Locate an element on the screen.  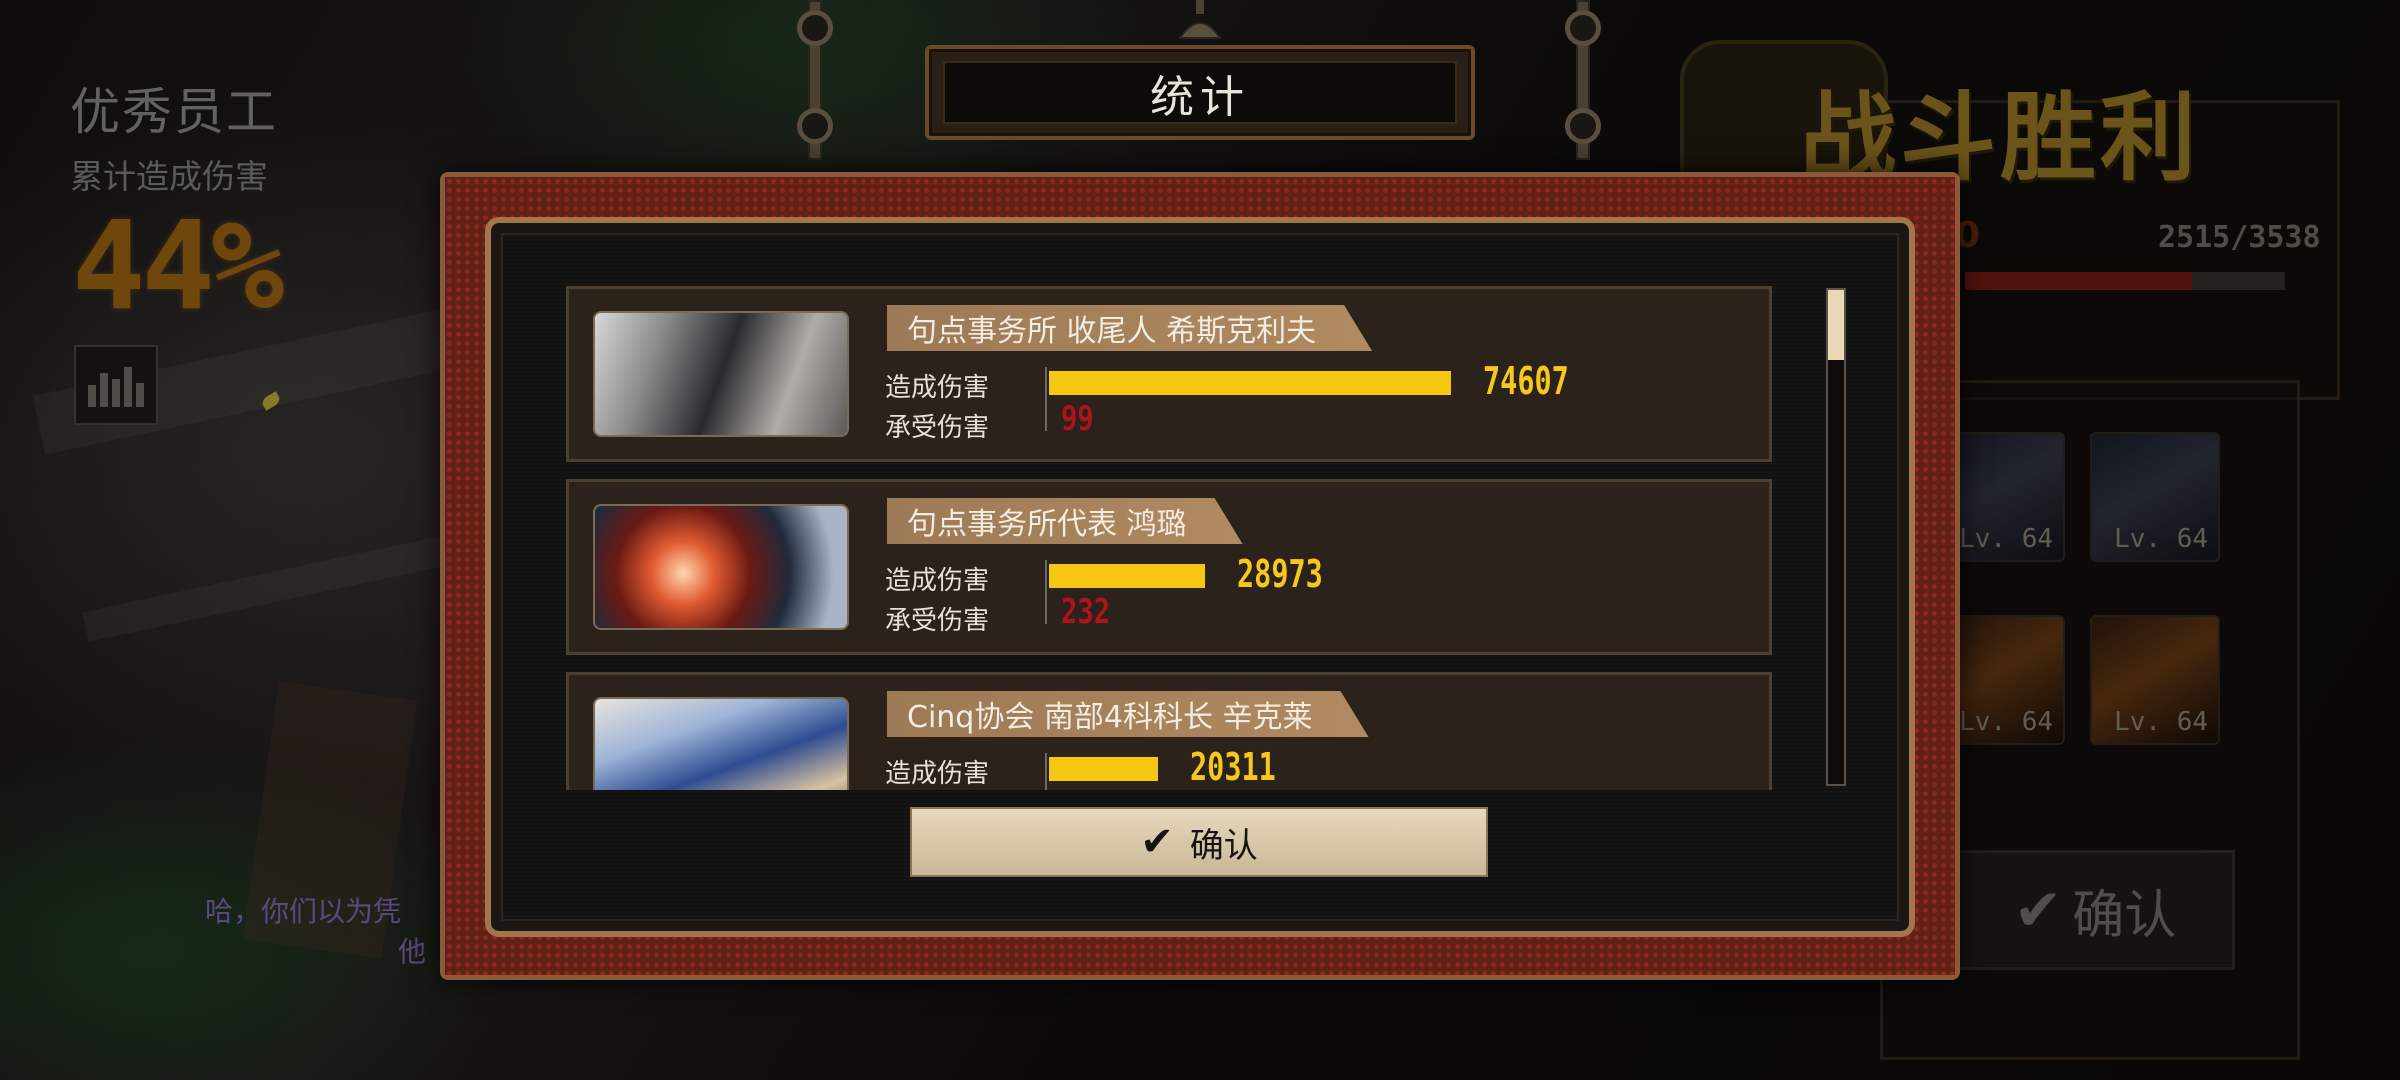
confirm-button: ✔ 确认 is located at coordinates (1199, 842).